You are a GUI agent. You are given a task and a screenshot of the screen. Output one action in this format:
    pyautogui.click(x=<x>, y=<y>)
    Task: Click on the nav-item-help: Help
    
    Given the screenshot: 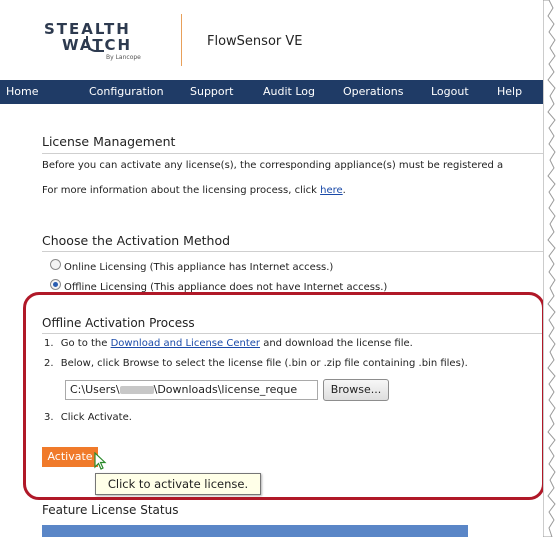 What is the action you would take?
    pyautogui.click(x=509, y=91)
    